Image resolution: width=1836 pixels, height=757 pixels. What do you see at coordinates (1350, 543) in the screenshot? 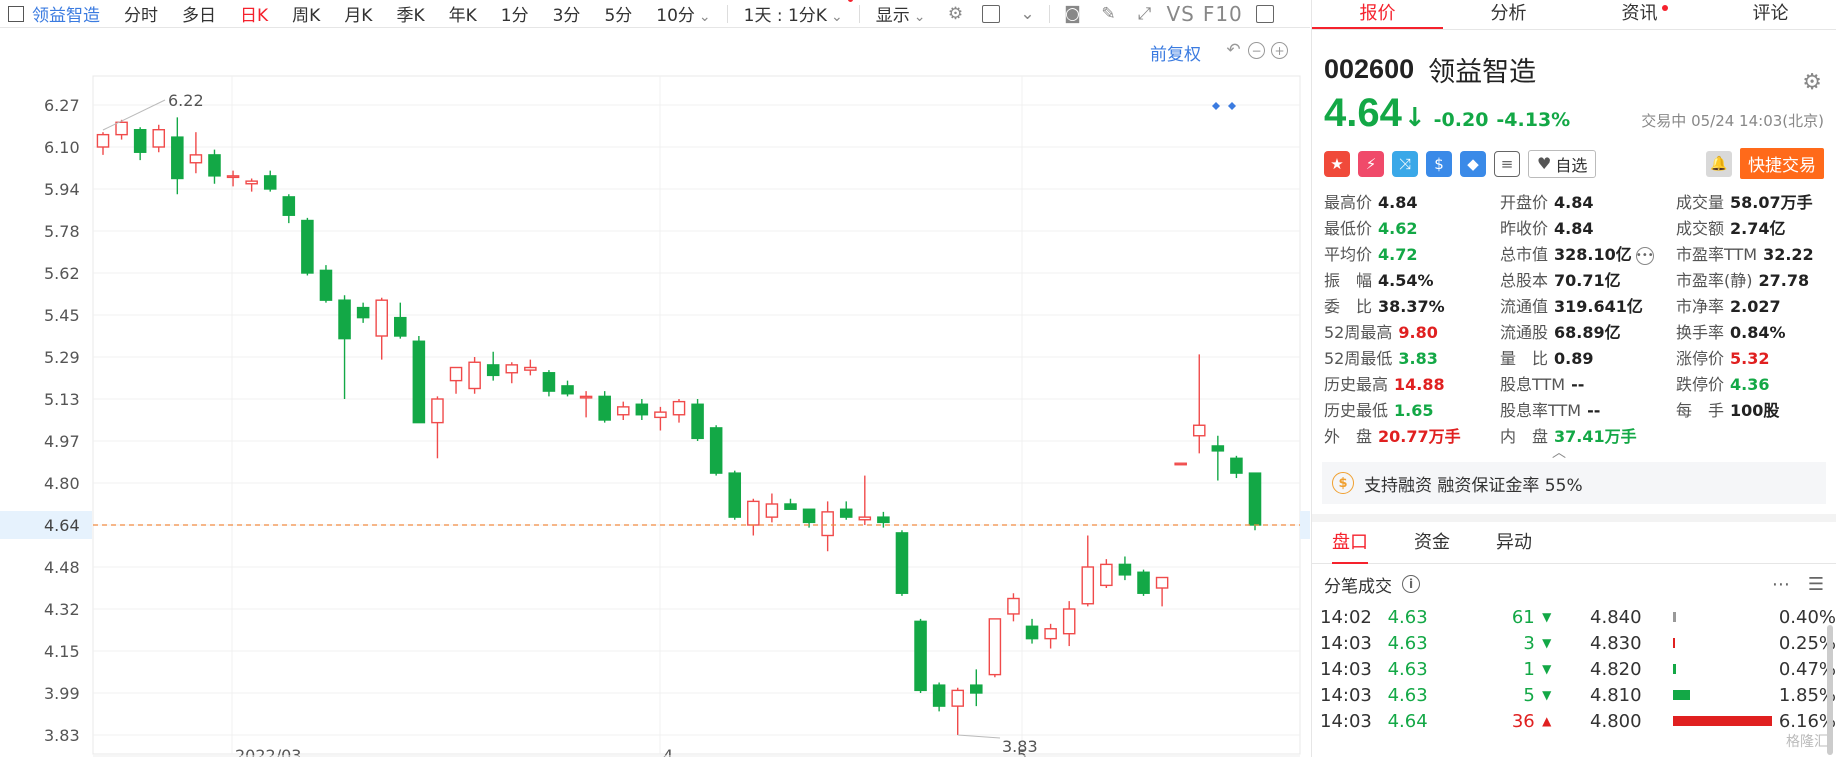
I see `orderbook-tab: 盘口` at bounding box center [1350, 543].